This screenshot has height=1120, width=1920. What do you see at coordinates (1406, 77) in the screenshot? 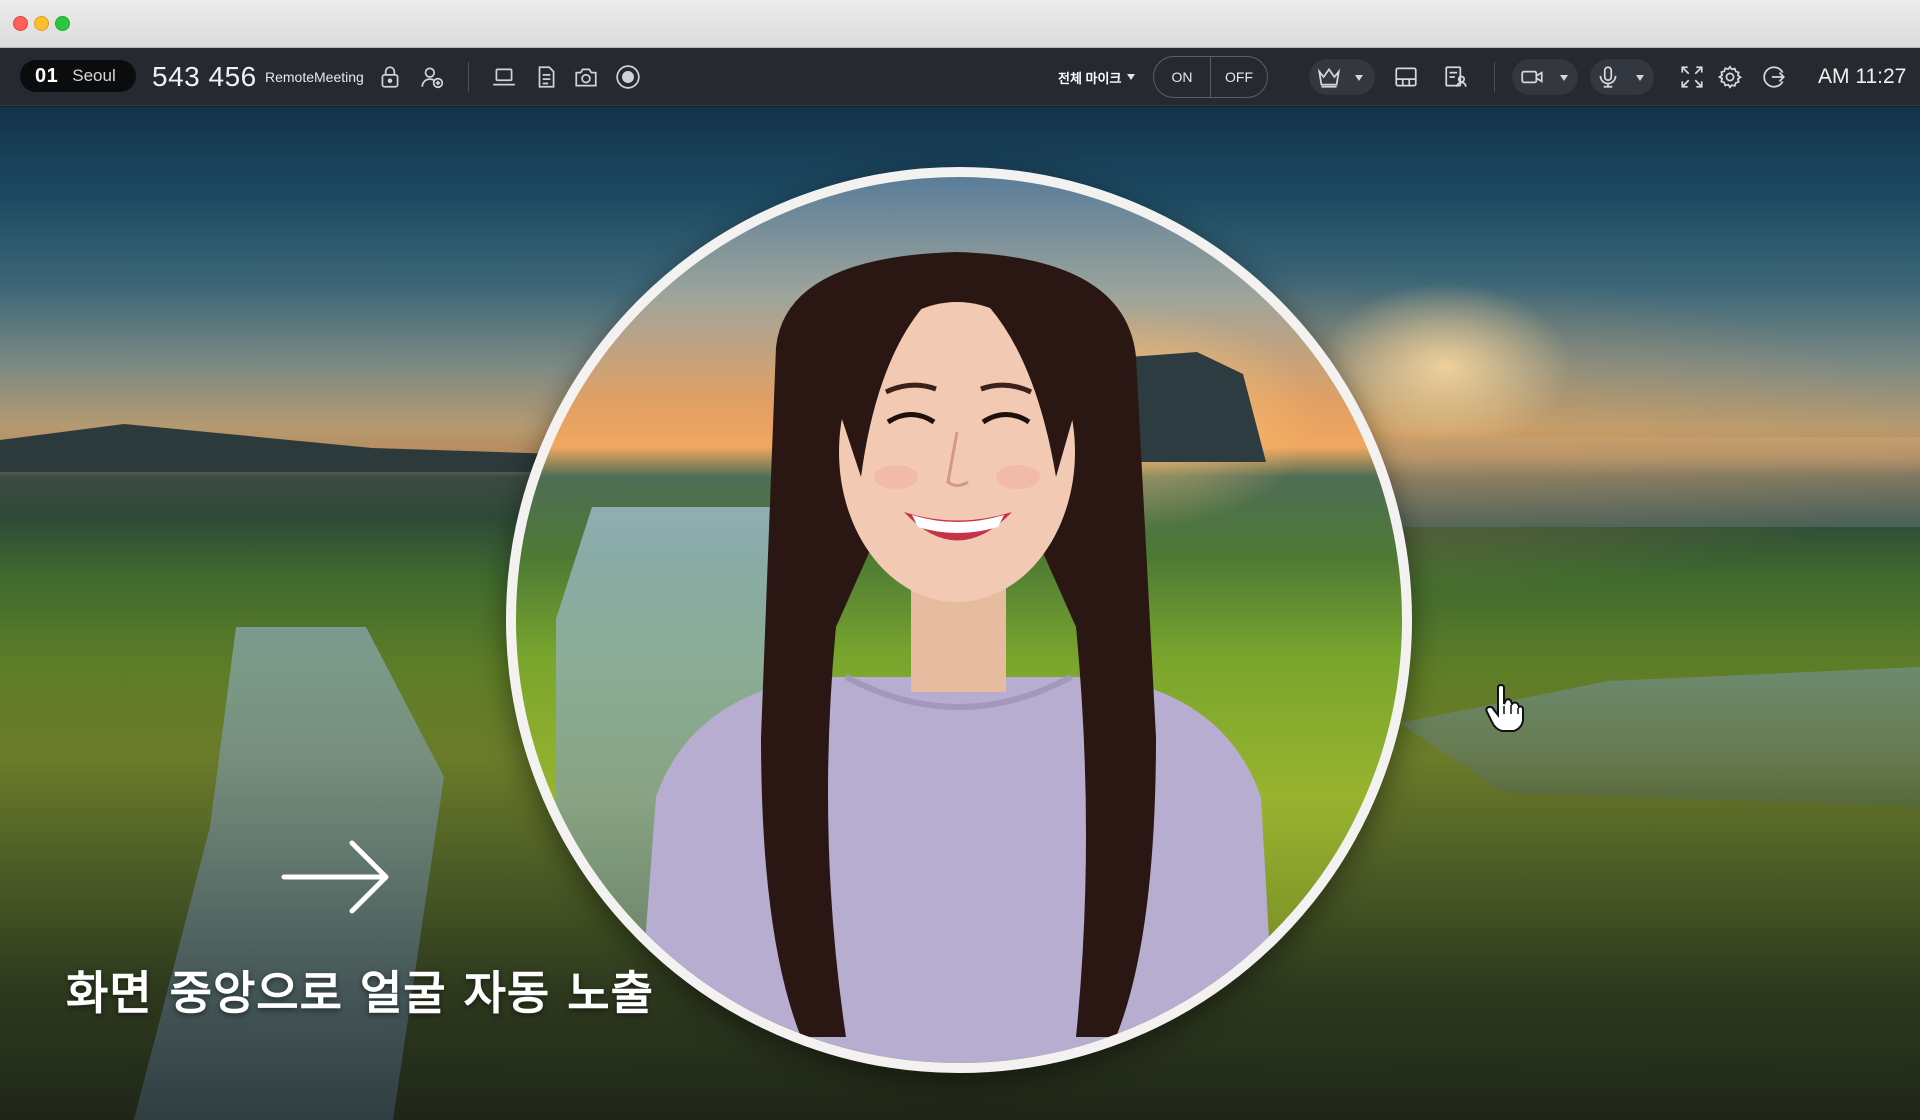
I see `layout-icon` at bounding box center [1406, 77].